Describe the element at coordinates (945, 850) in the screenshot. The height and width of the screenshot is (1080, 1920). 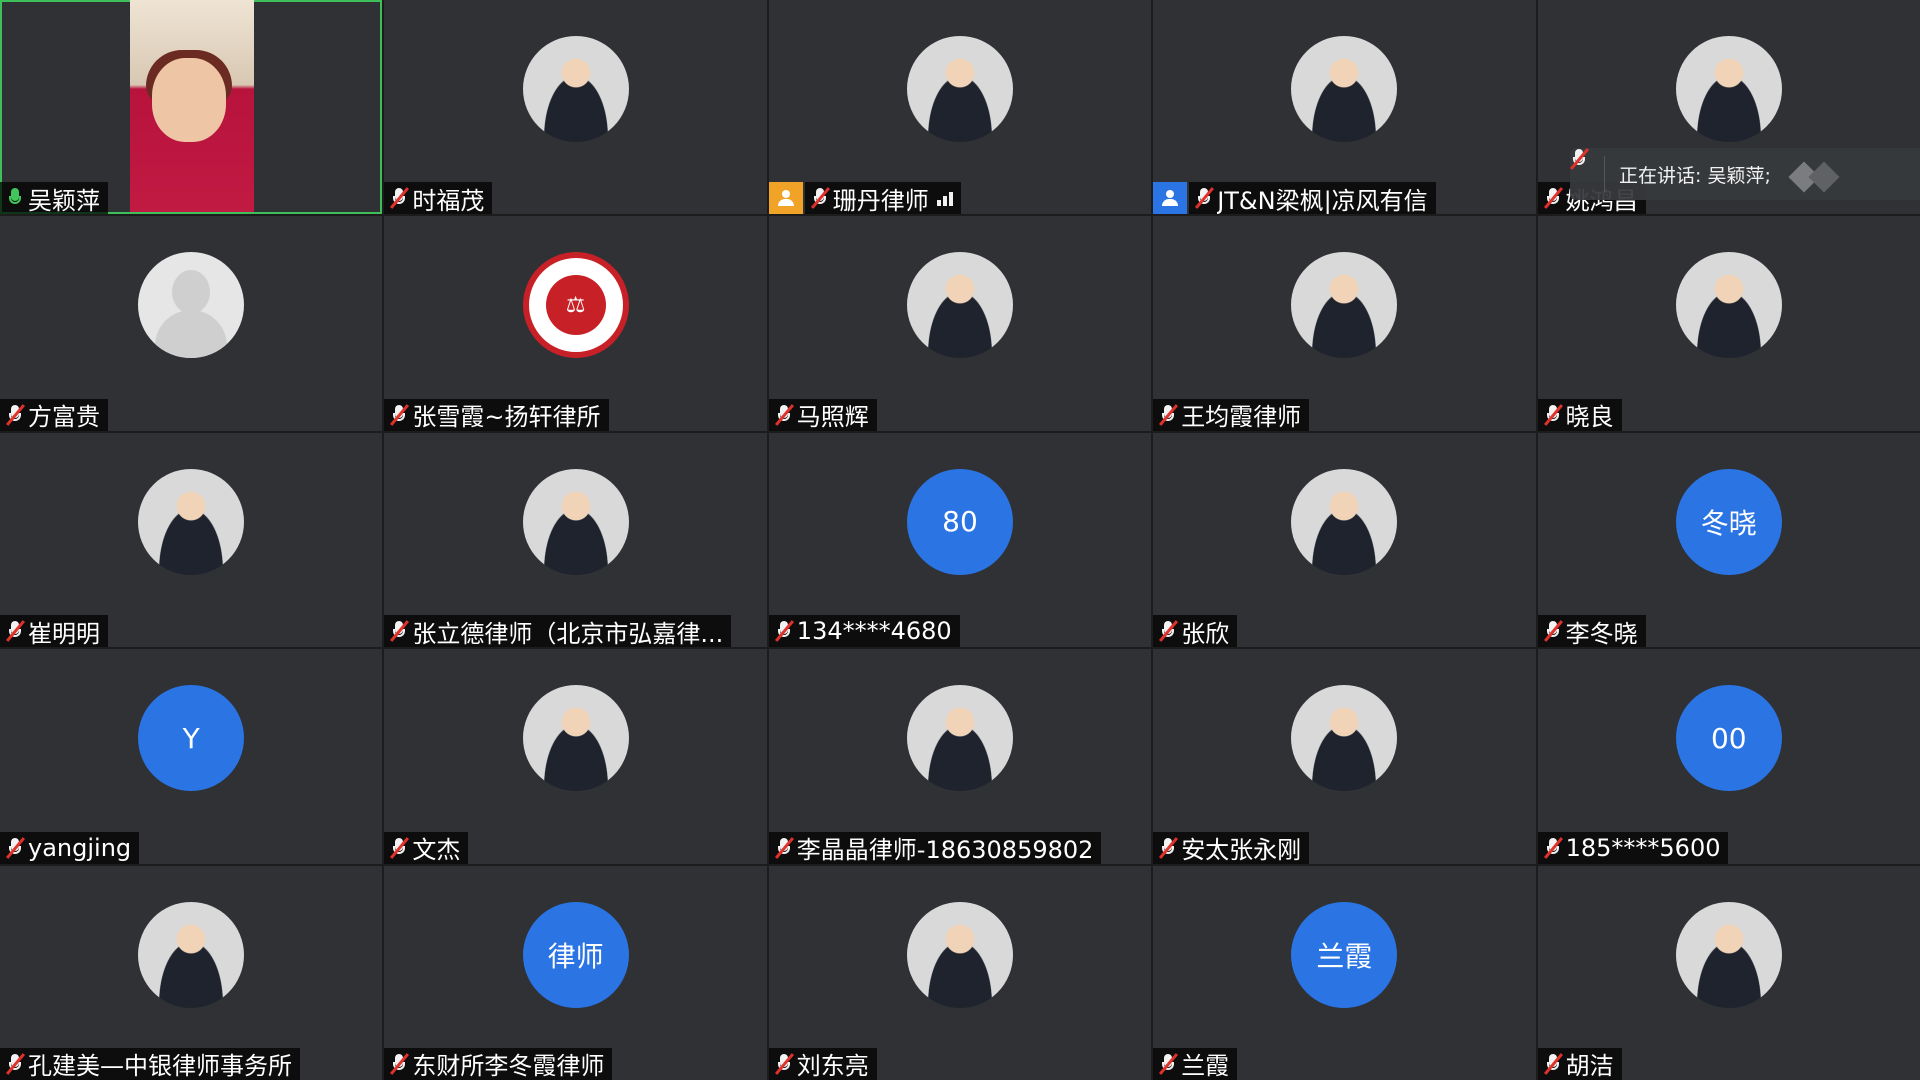
I see `participant-name: 李晶晶律师-18630859802` at that location.